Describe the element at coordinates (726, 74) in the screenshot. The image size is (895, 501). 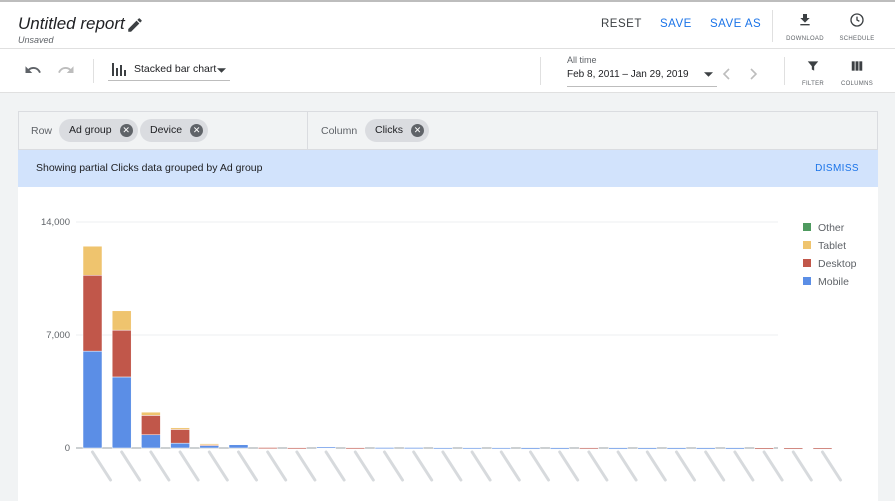
I see `chevron-left-icon` at that location.